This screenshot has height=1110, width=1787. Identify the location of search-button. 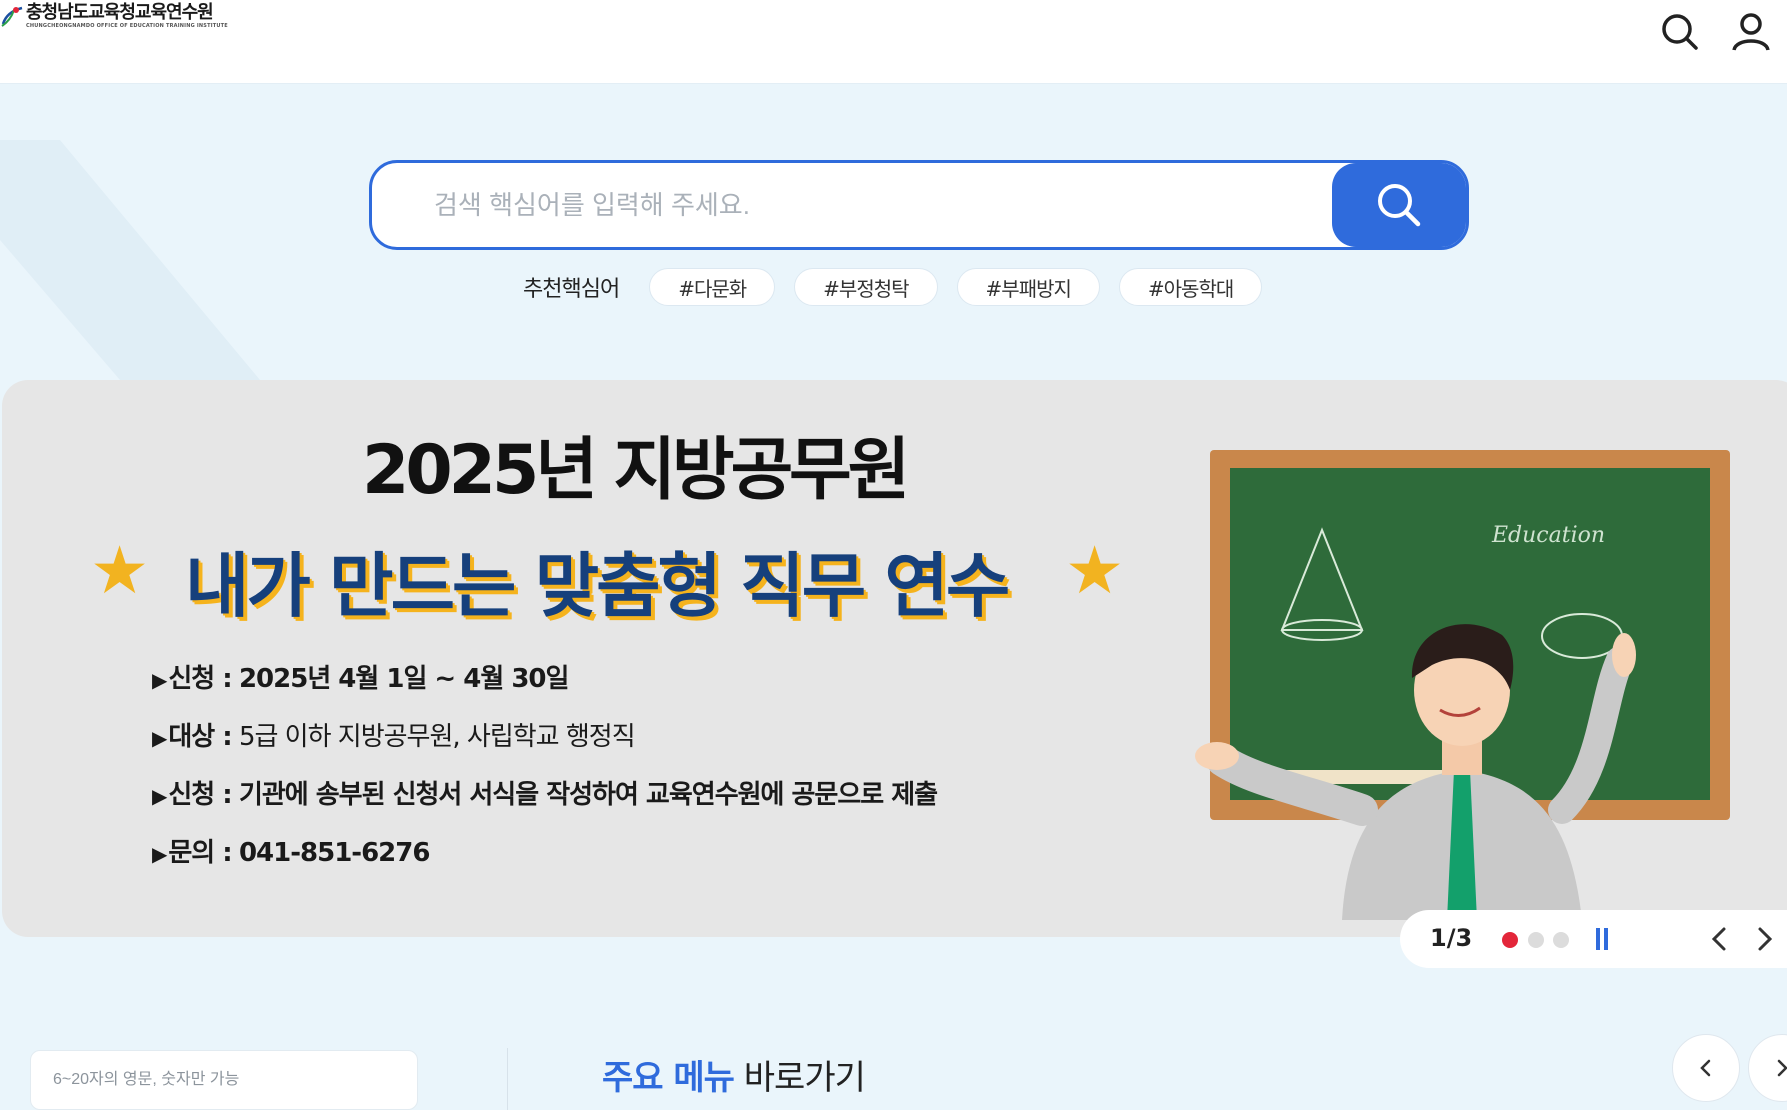
(1399, 205).